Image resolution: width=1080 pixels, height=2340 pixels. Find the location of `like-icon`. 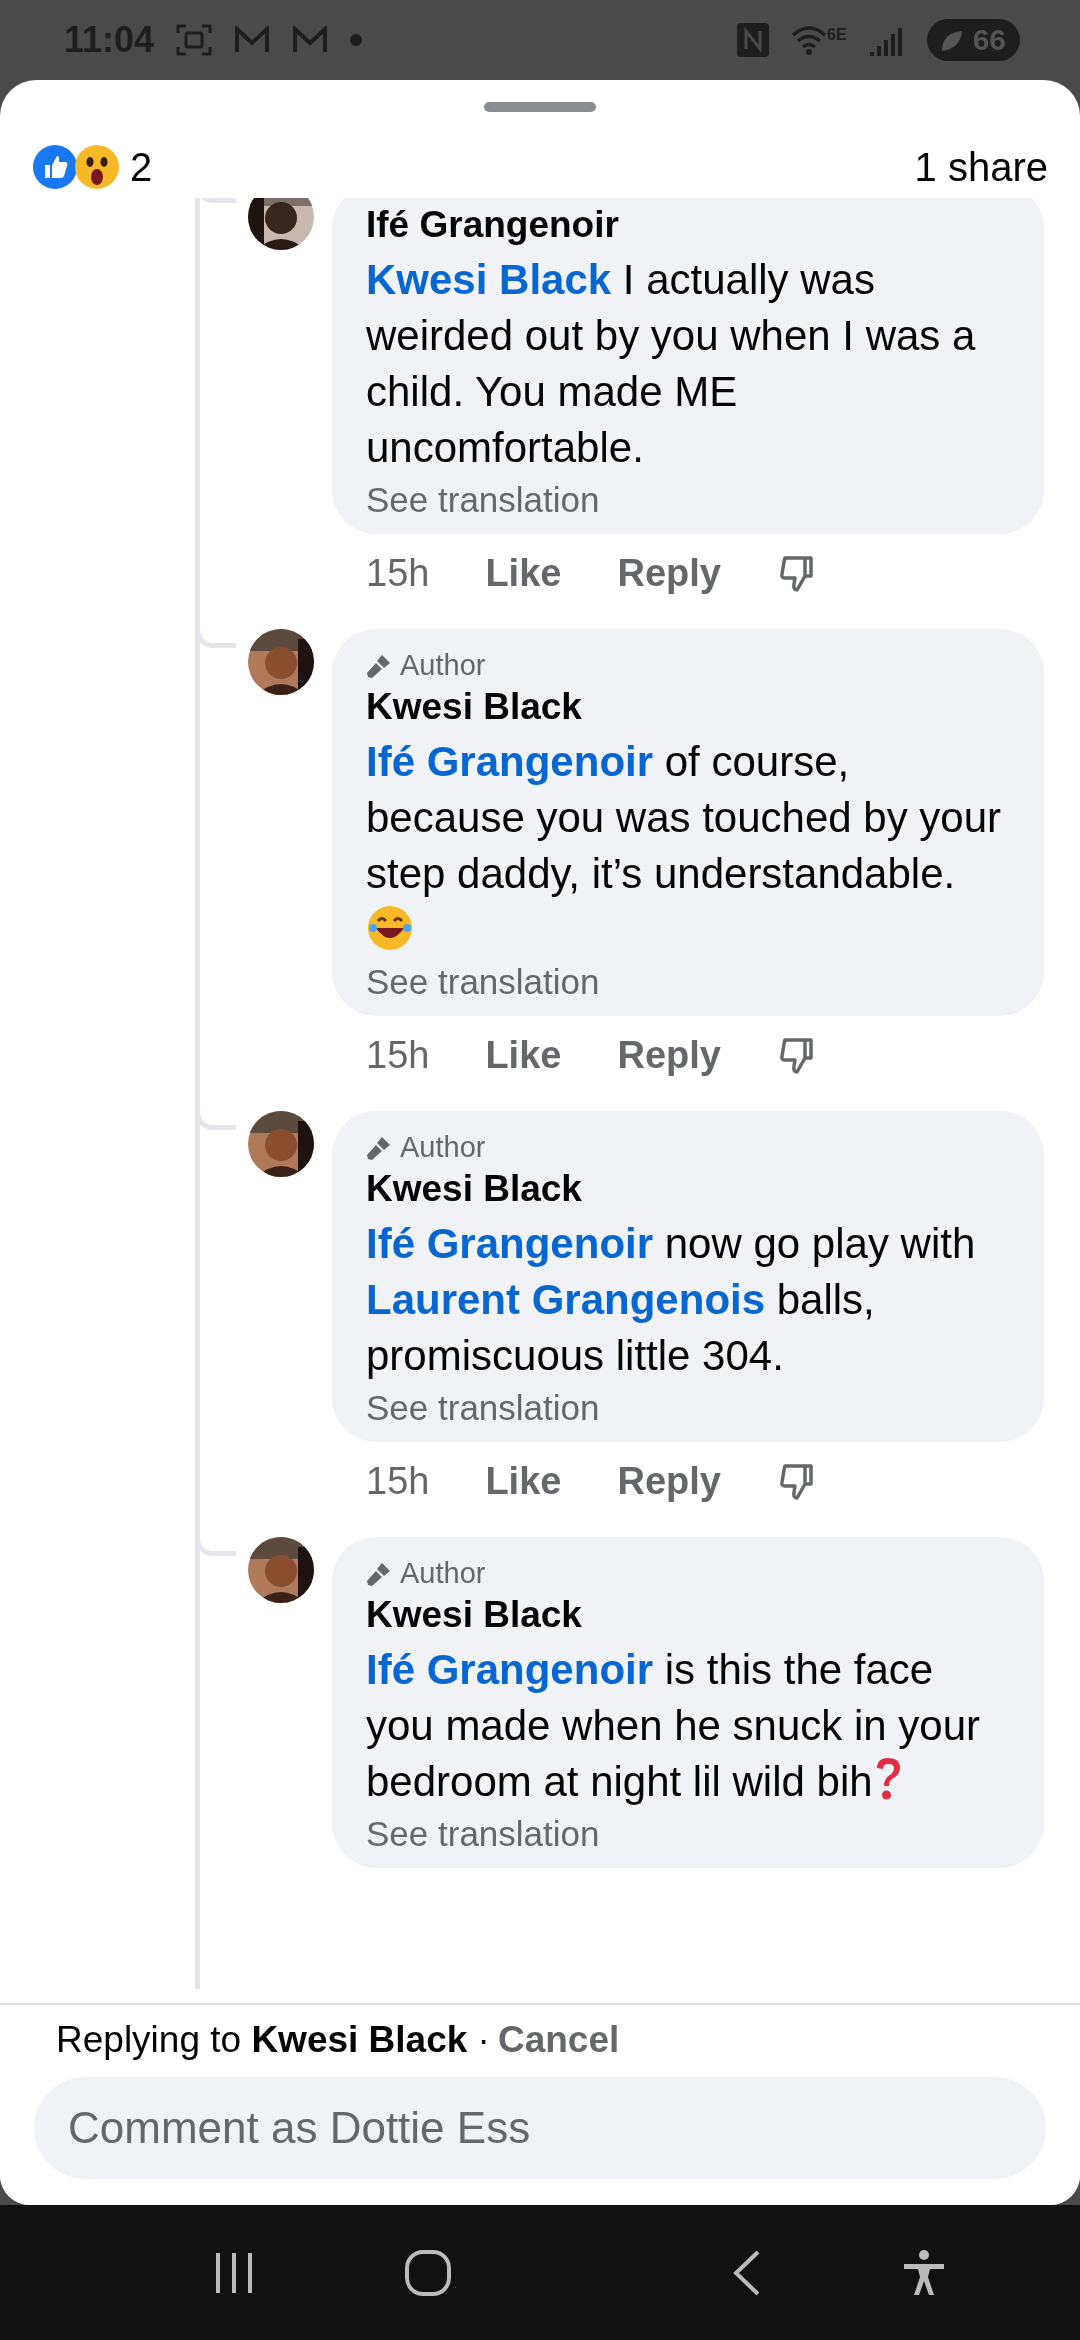

like-icon is located at coordinates (55, 167).